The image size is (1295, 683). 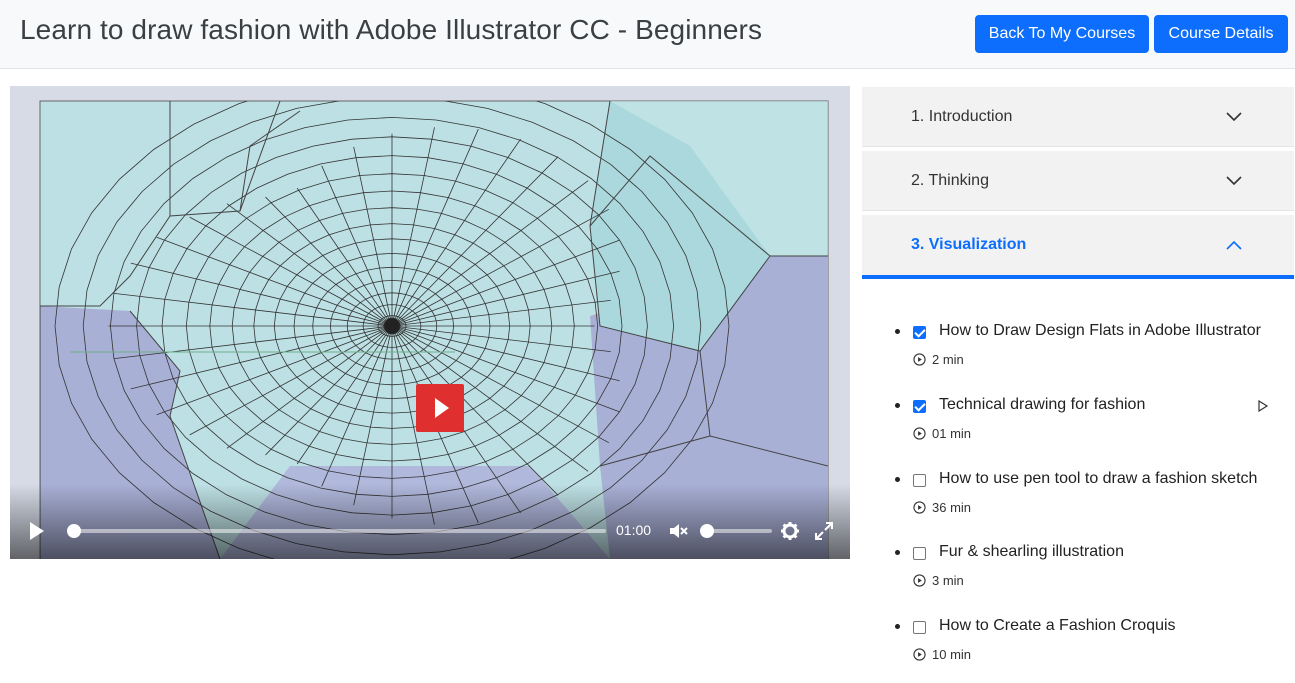 I want to click on course-details-button: Course Details, so click(x=1221, y=34).